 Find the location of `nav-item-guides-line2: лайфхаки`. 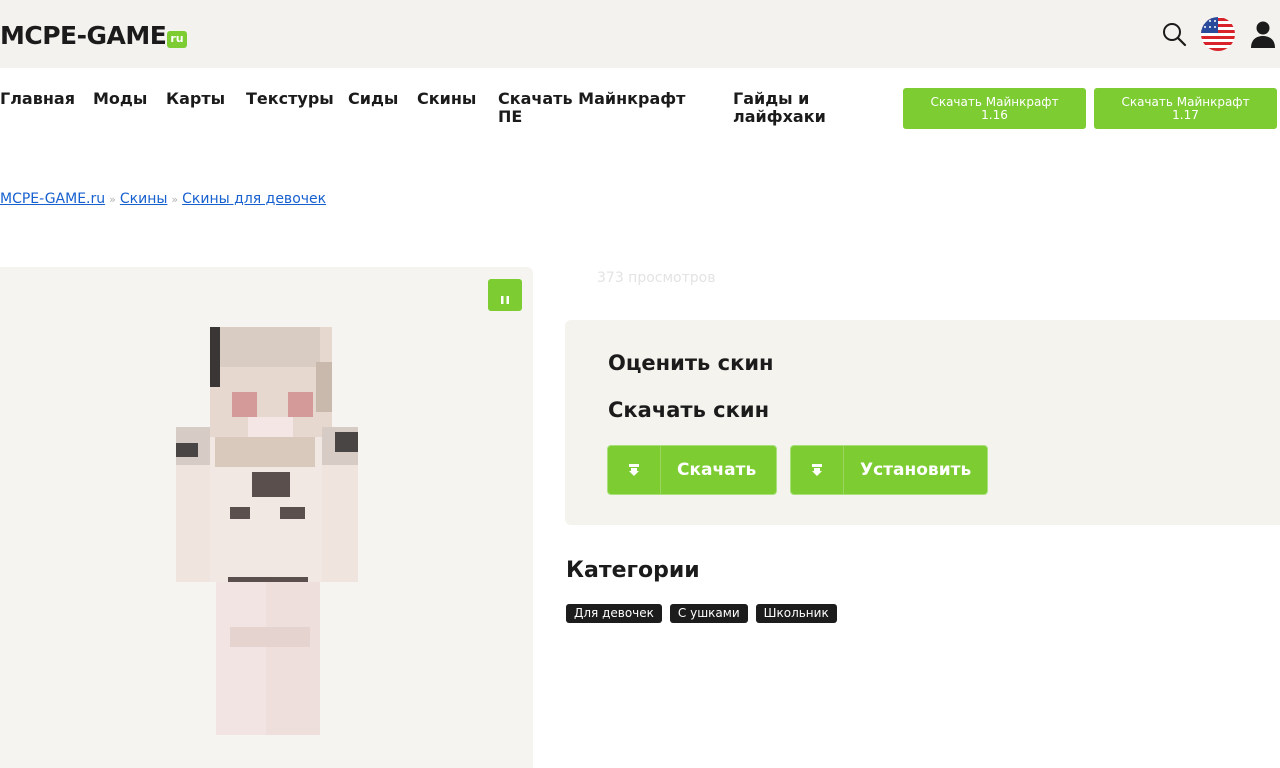

nav-item-guides-line2: лайфхаки is located at coordinates (779, 116).